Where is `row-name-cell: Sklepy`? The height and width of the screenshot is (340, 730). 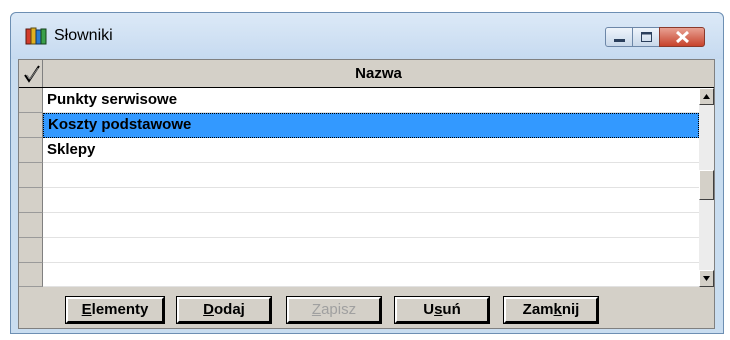 row-name-cell: Sklepy is located at coordinates (371, 150).